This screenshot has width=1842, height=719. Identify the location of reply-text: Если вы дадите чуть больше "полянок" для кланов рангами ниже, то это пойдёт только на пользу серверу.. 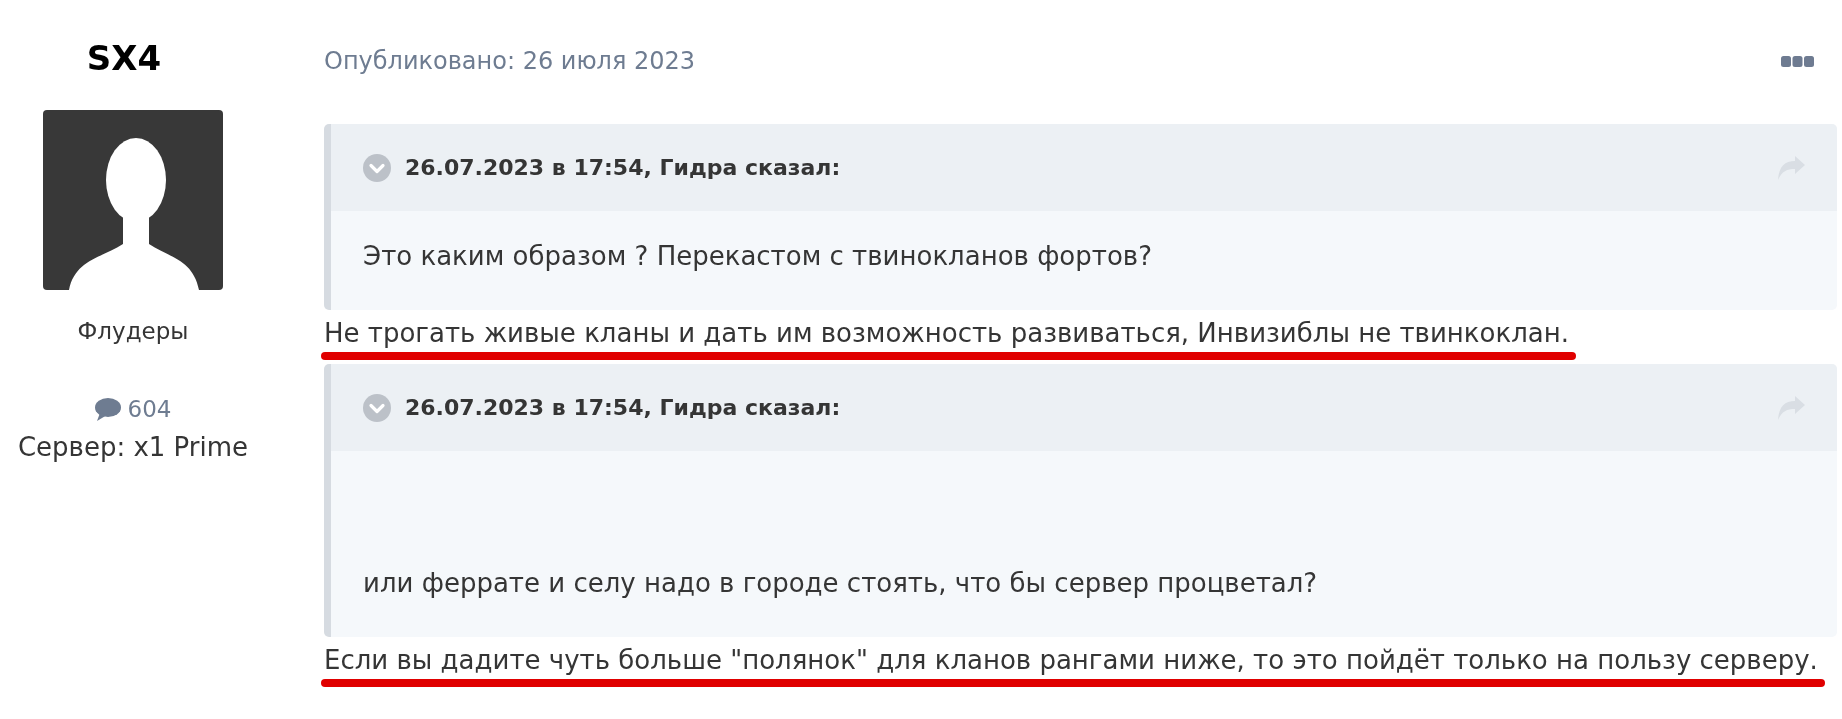
(1071, 660).